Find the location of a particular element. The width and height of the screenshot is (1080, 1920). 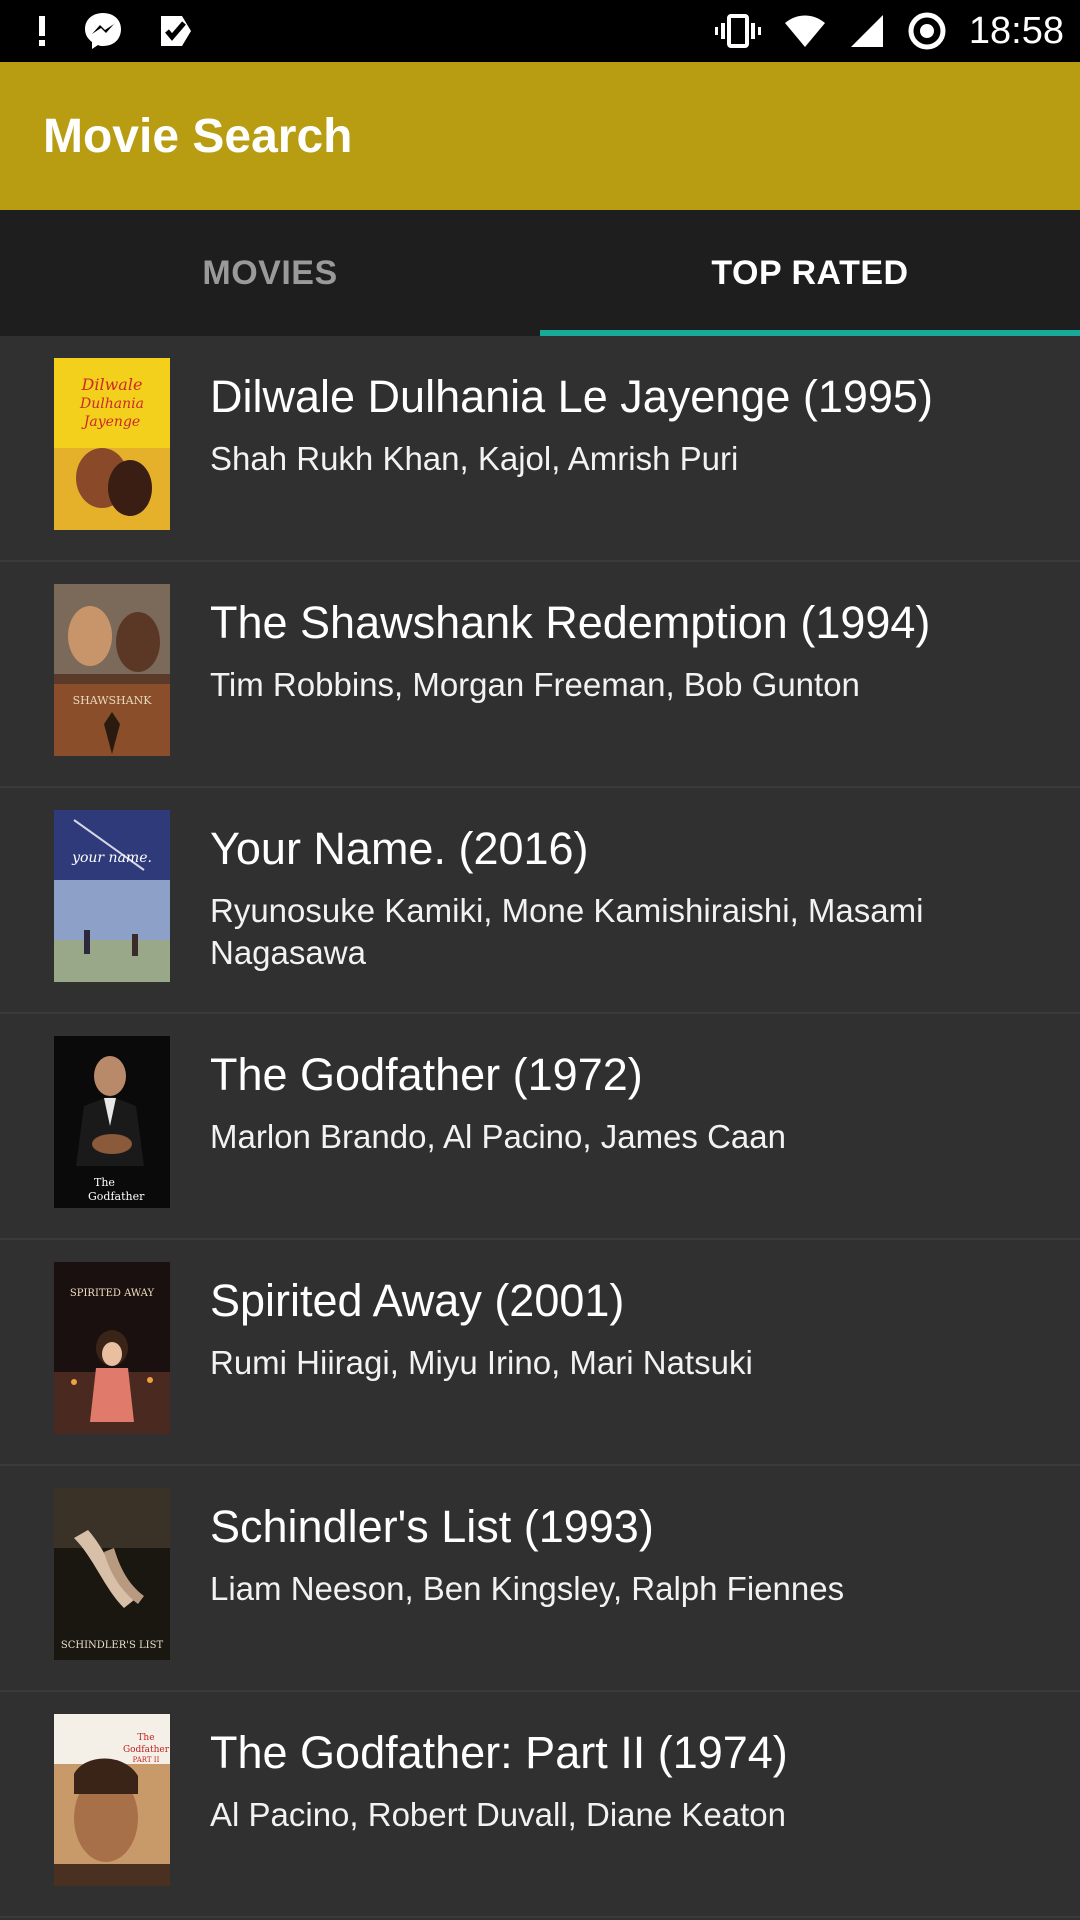

tab-top-rated: TOP RATED is located at coordinates (810, 273).